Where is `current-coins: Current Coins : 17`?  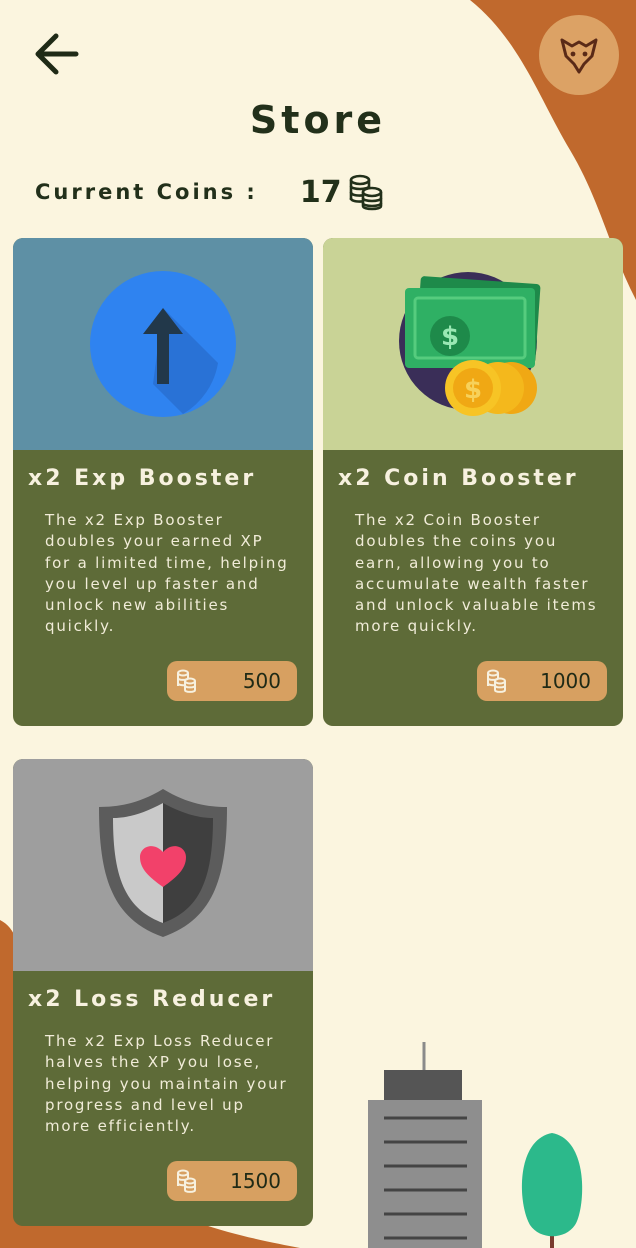 current-coins: Current Coins : 17 is located at coordinates (209, 192).